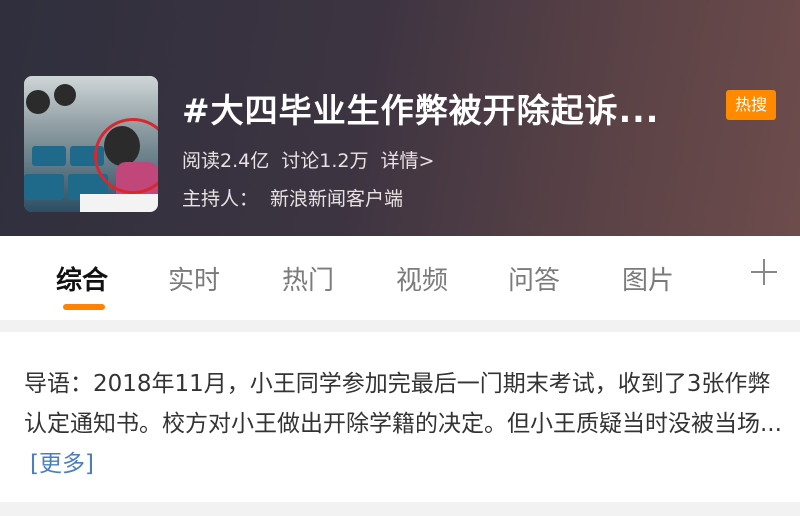 Image resolution: width=800 pixels, height=516 pixels. What do you see at coordinates (62, 464) in the screenshot?
I see `more-link: [更多]` at bounding box center [62, 464].